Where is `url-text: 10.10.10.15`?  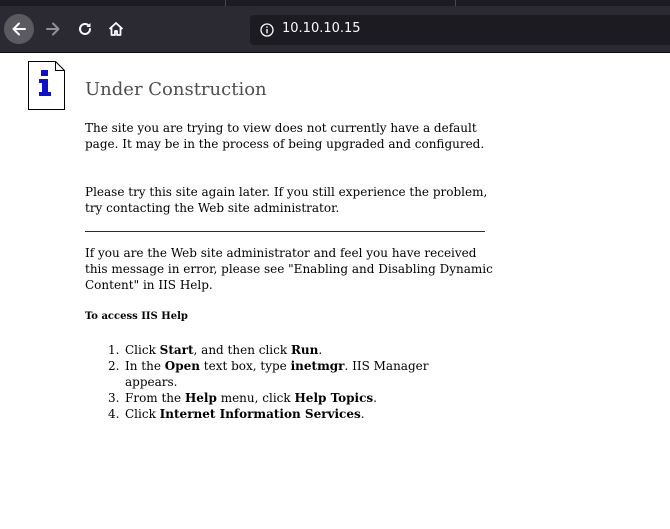
url-text: 10.10.10.15 is located at coordinates (321, 28).